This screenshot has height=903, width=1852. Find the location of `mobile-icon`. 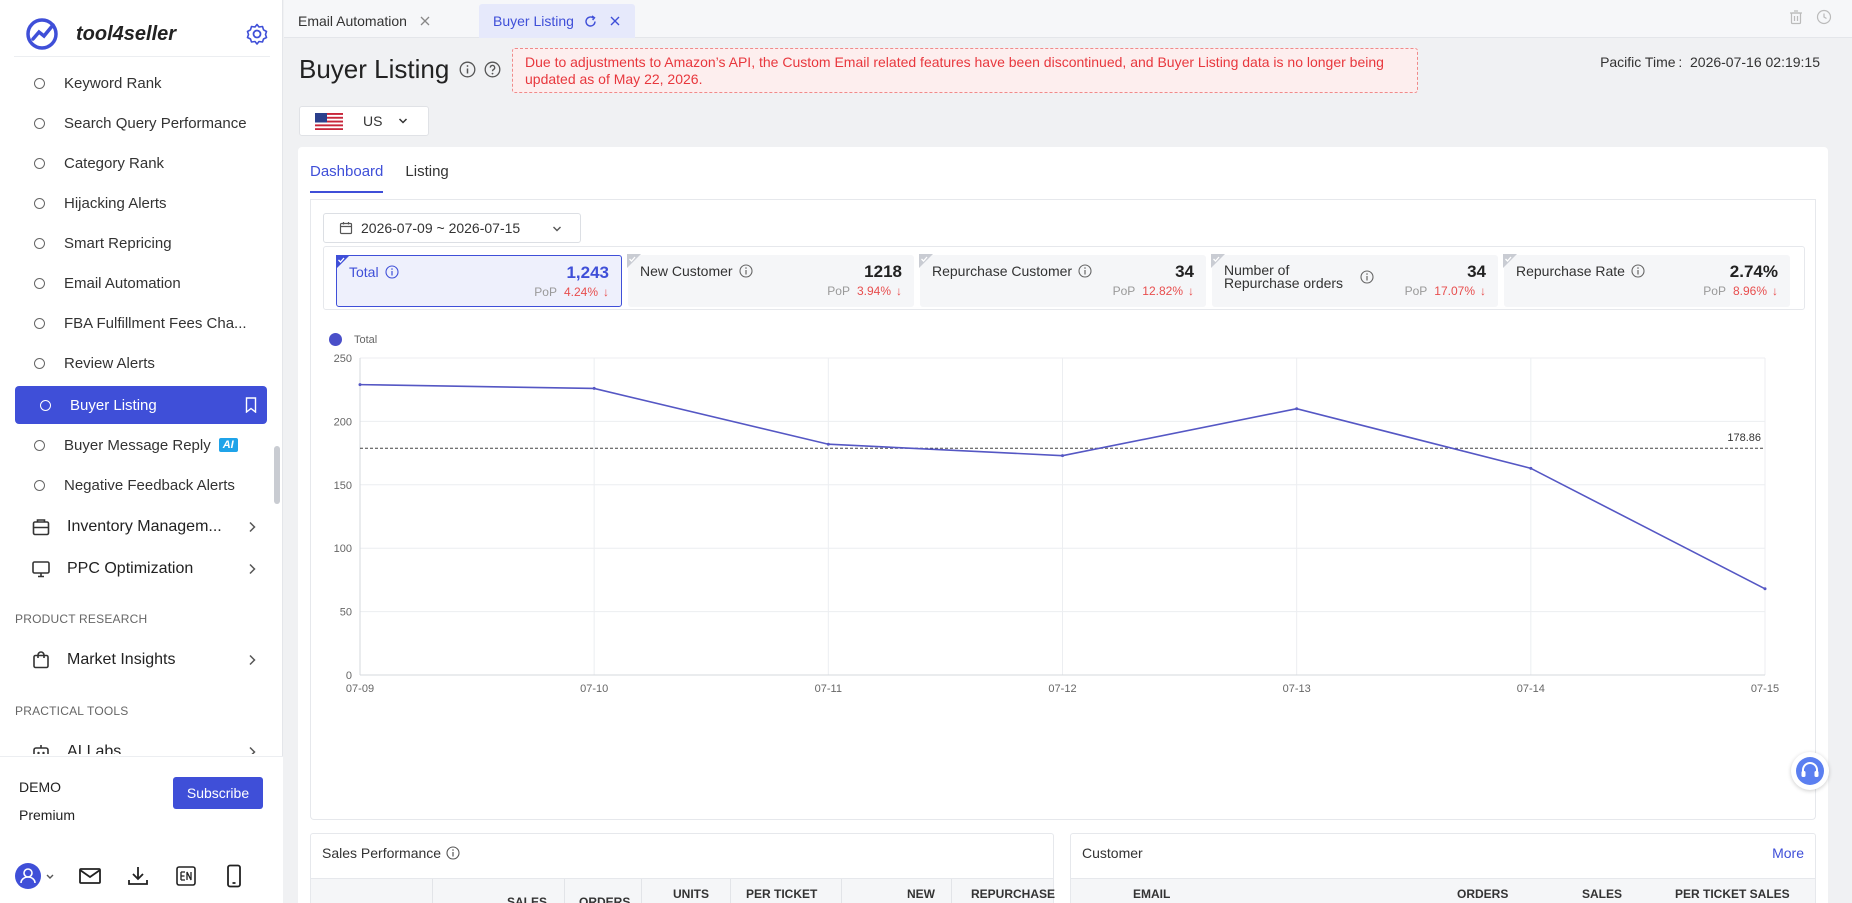

mobile-icon is located at coordinates (234, 876).